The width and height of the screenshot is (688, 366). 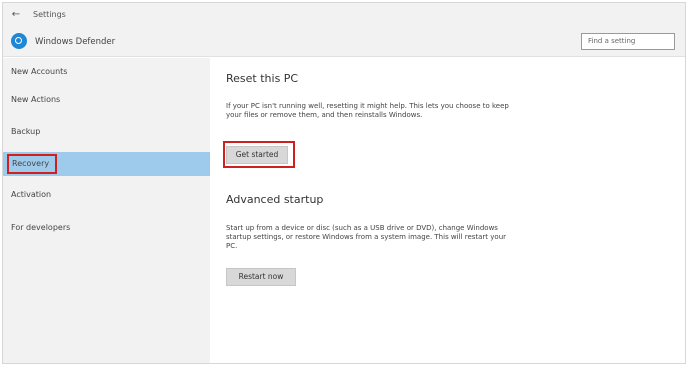 What do you see at coordinates (106, 100) in the screenshot?
I see `sidebar-item-new-actions: New Actions` at bounding box center [106, 100].